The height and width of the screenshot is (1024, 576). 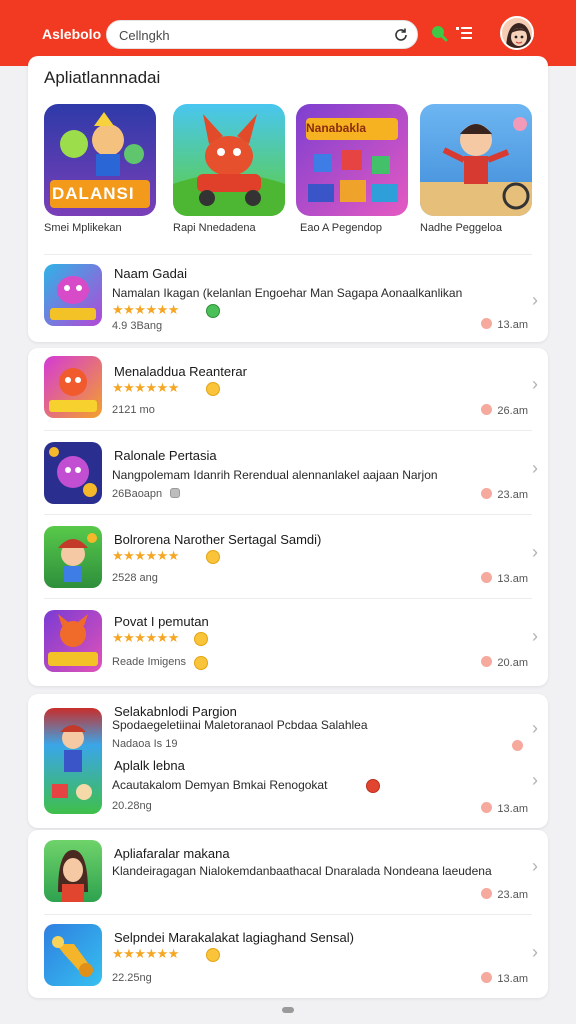 What do you see at coordinates (336, 128) in the screenshot?
I see `tile-art-text: Nanabakla` at bounding box center [336, 128].